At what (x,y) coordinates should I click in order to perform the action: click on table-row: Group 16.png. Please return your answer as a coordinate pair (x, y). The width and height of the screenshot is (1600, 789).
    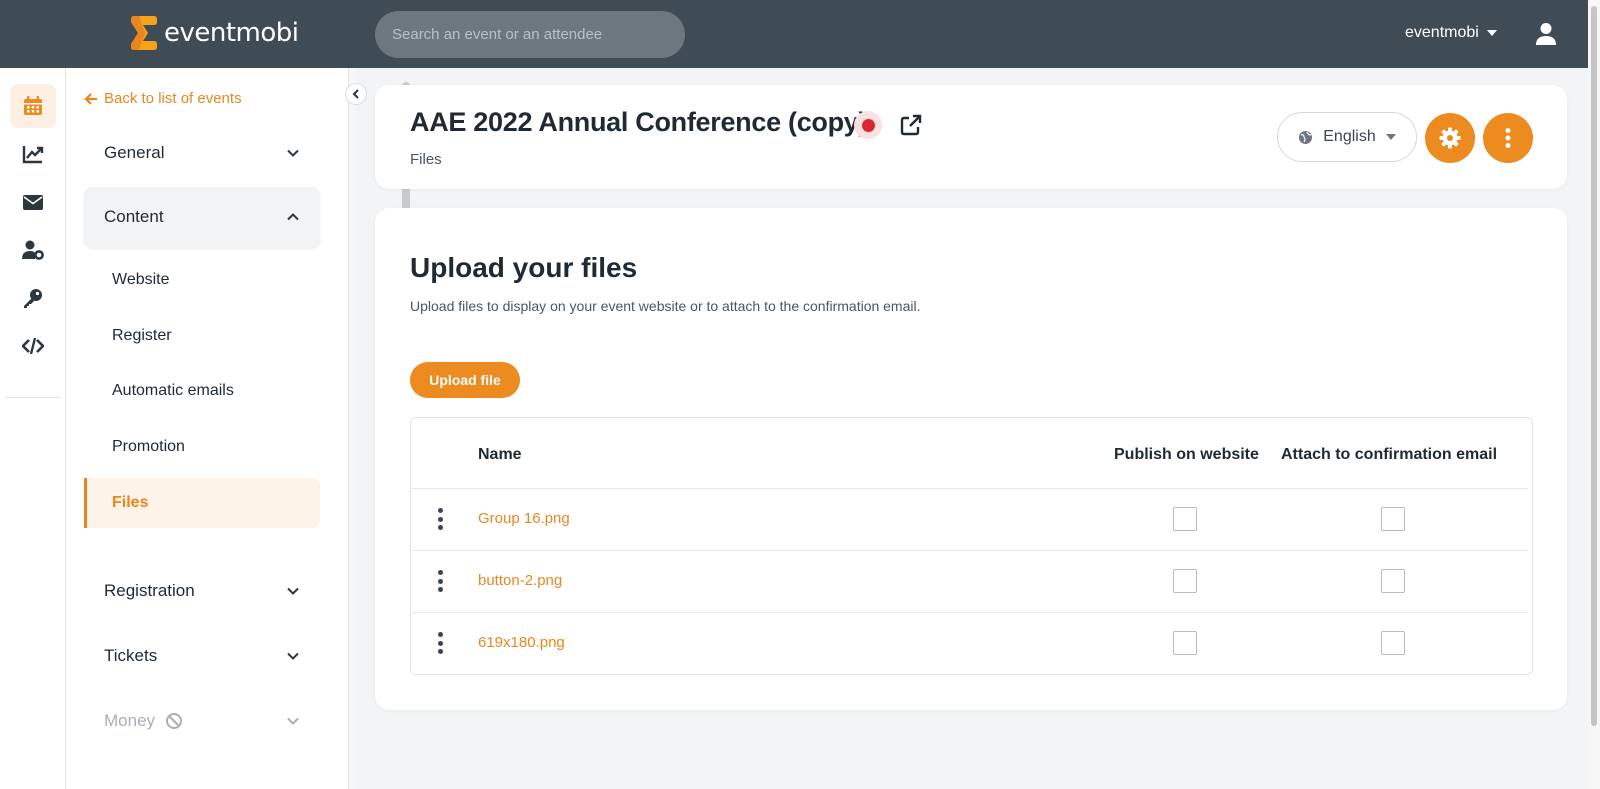
    Looking at the image, I should click on (969, 519).